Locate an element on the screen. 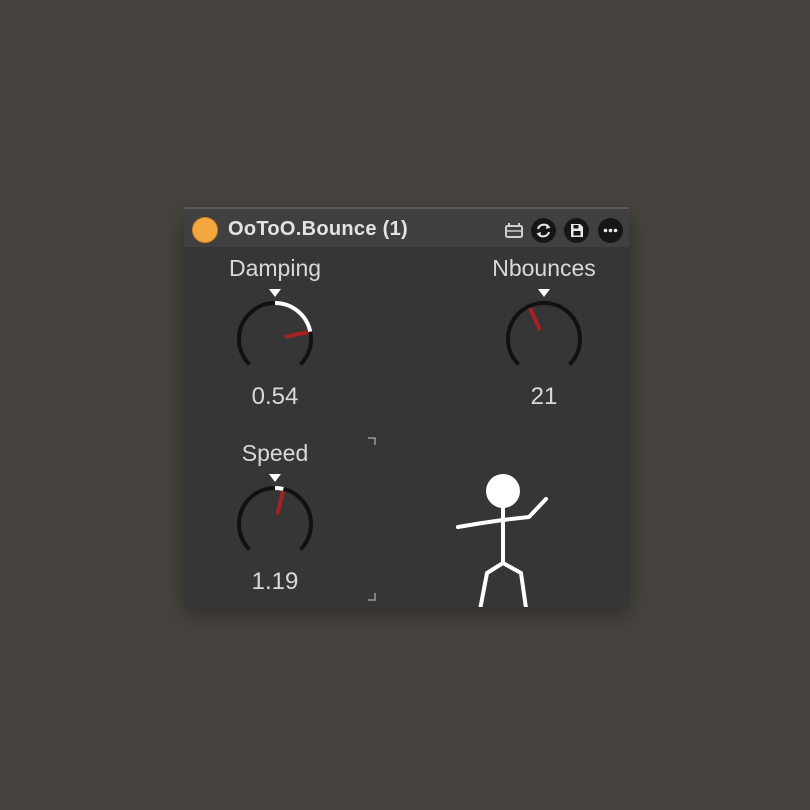 The image size is (810, 810). more-button is located at coordinates (610, 230).